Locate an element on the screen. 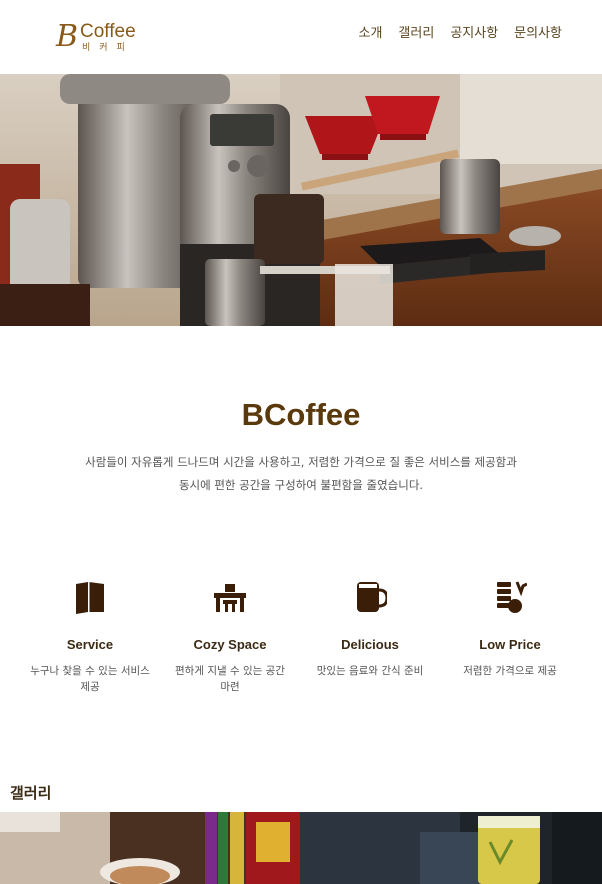 This screenshot has height=884, width=602. gallery-photo-coffee-books is located at coordinates (150, 848).